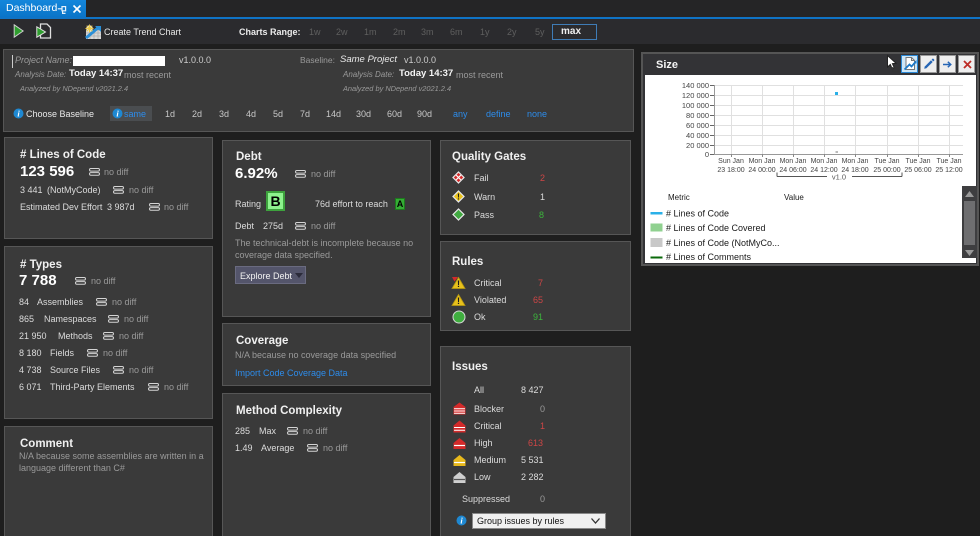 The height and width of the screenshot is (536, 980). I want to click on svg-text: 40 000, so click(697, 135).